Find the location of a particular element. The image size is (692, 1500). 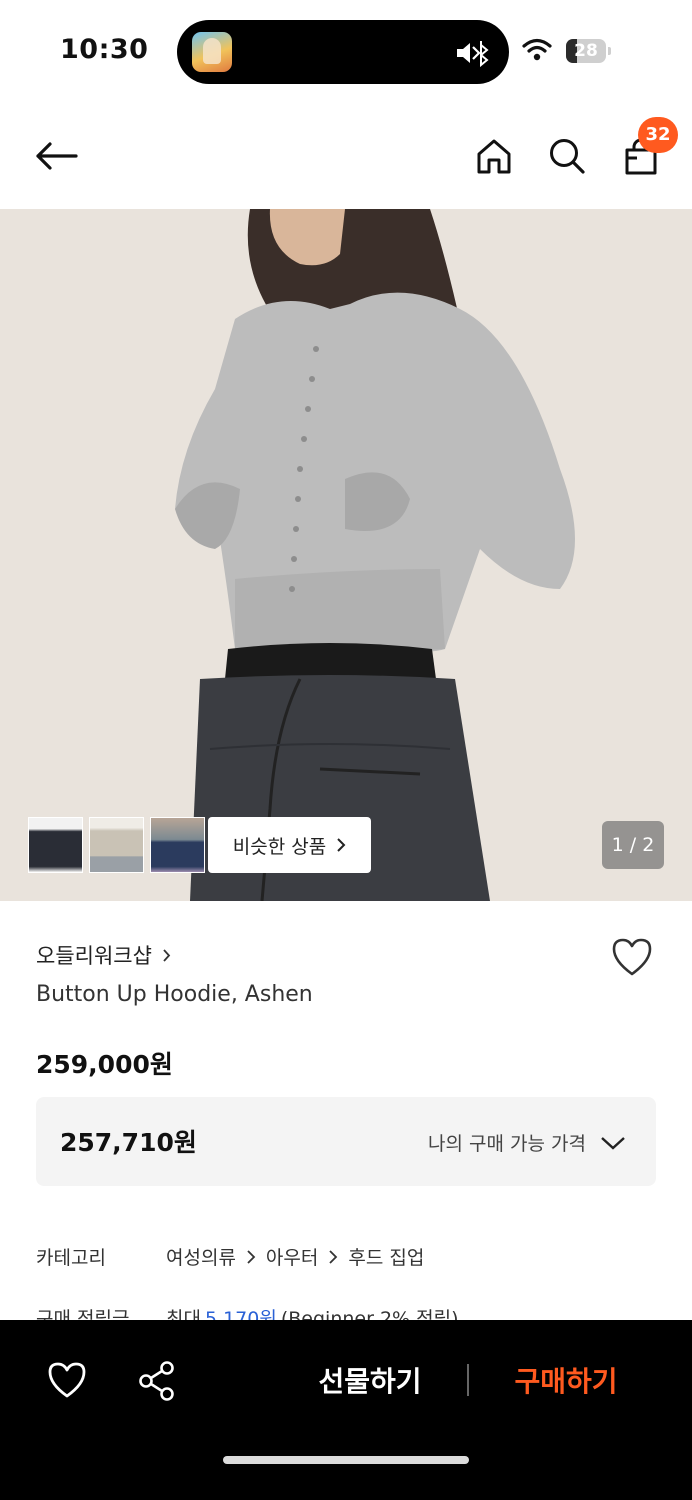

my-price-label: 나의 구매 가능 가격 is located at coordinates (507, 1144).